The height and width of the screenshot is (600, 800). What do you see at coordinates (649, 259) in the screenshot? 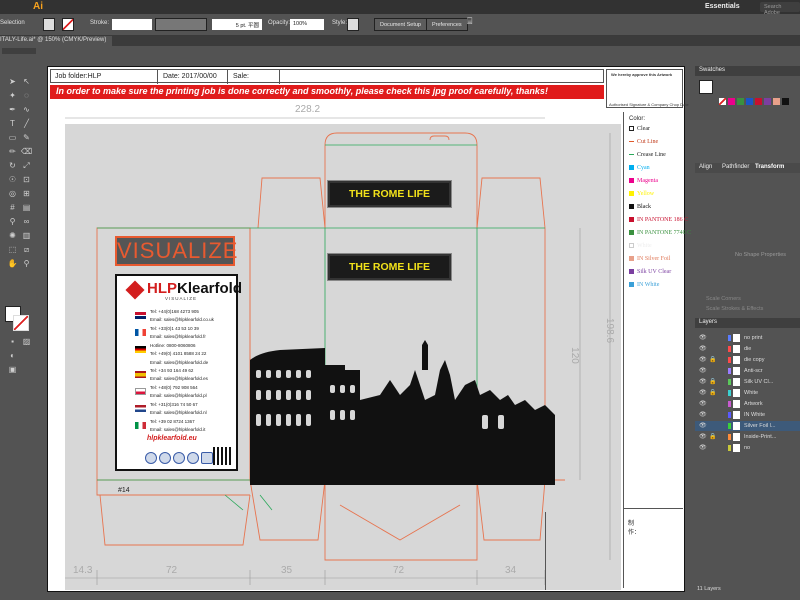
I see `legend-item: IN Silver Foil` at bounding box center [649, 259].